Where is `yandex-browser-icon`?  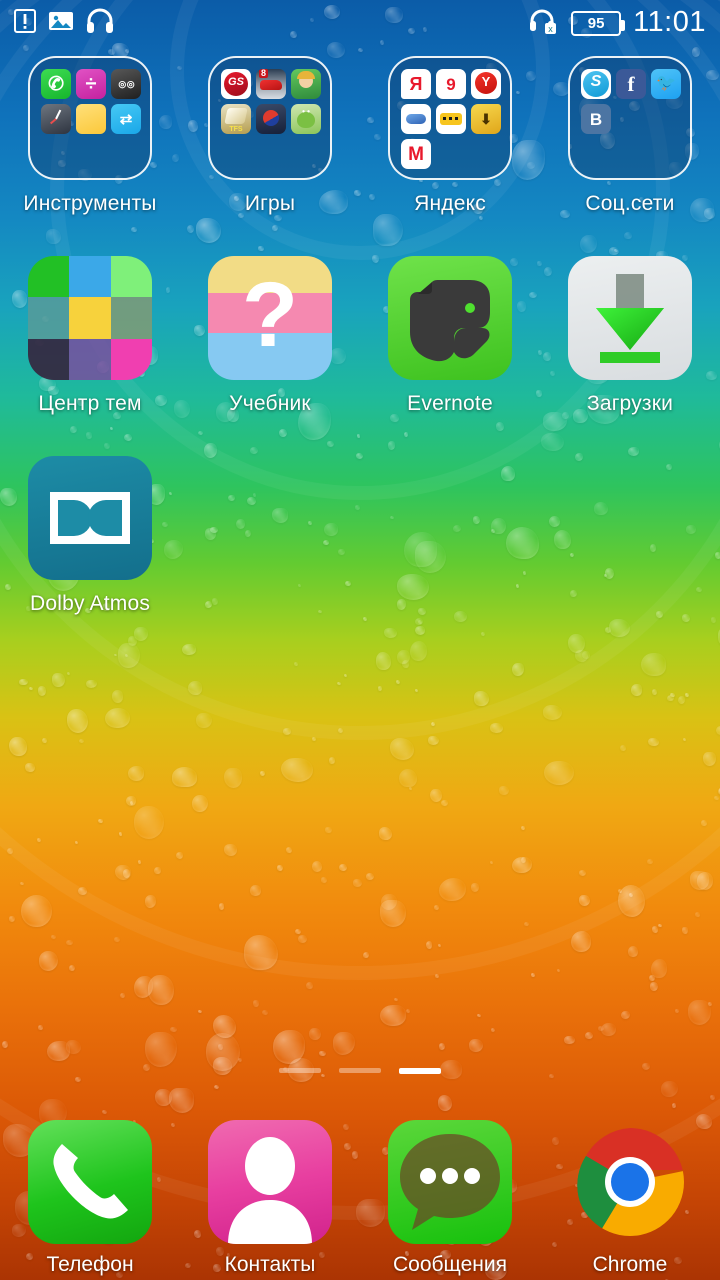 yandex-browser-icon is located at coordinates (486, 84).